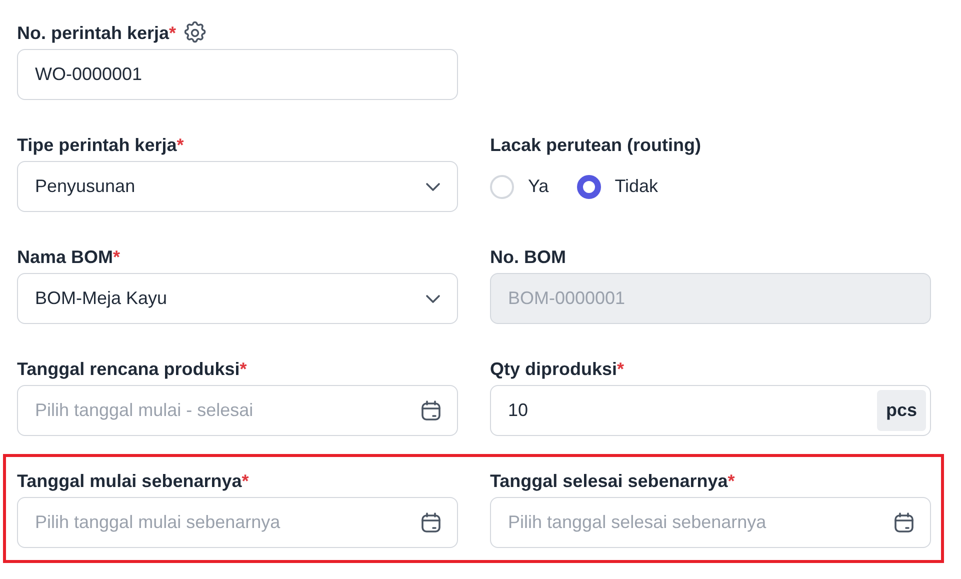 This screenshot has width=961, height=579. I want to click on field-label: No. BOM, so click(528, 257).